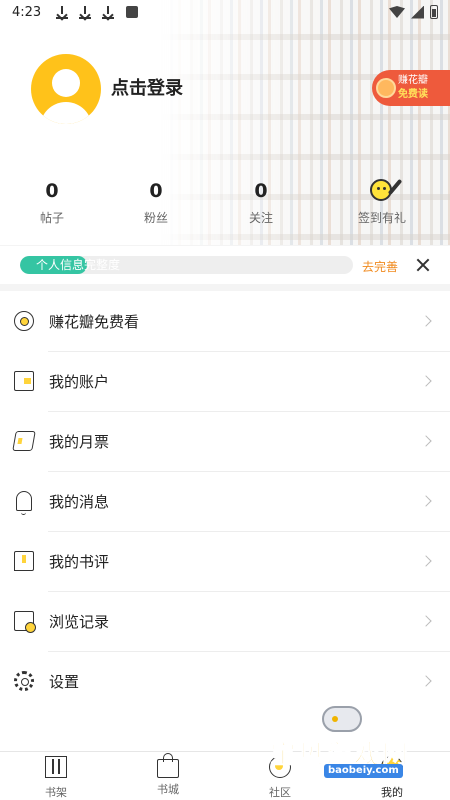  Describe the element at coordinates (280, 792) in the screenshot. I see `tab-label: 社区` at that location.